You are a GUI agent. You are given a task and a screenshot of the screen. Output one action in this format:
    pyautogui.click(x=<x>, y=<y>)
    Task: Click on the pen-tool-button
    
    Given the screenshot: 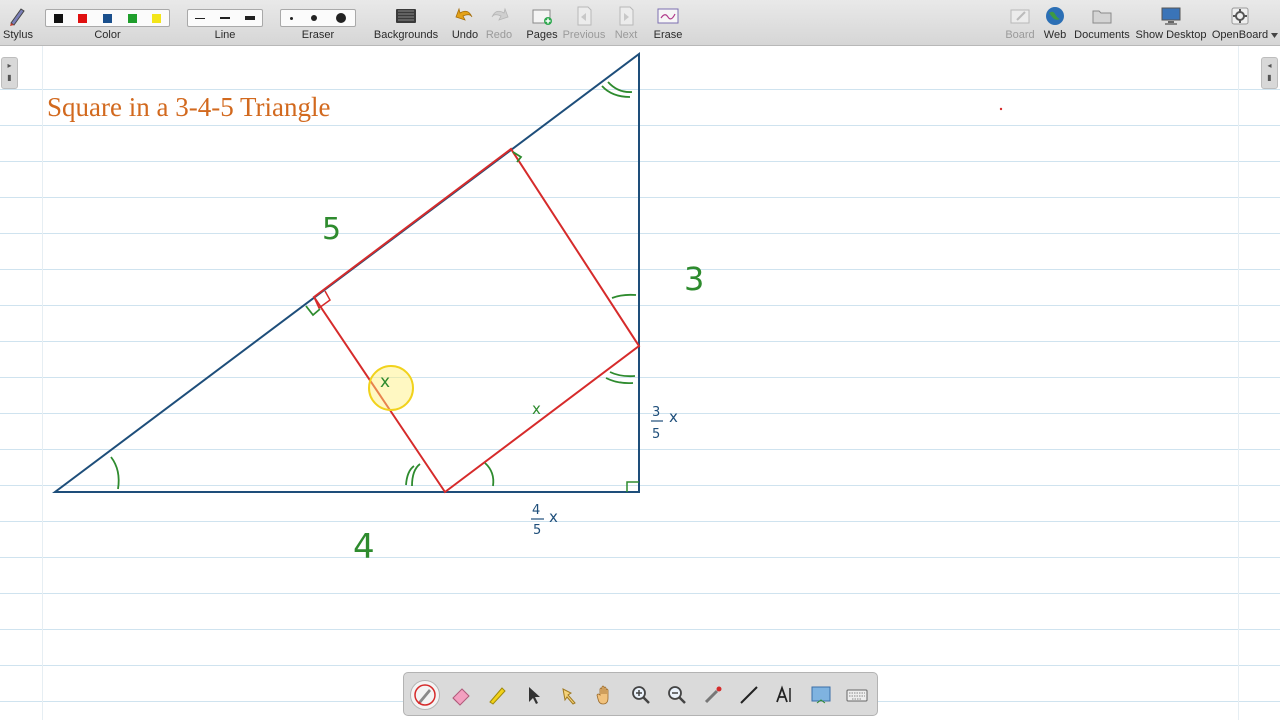 What is the action you would take?
    pyautogui.click(x=425, y=695)
    